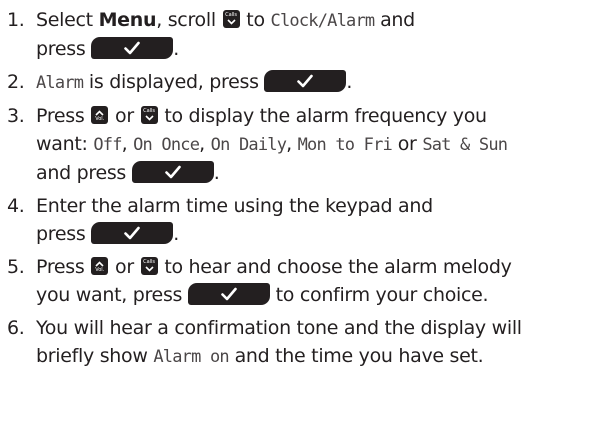  Describe the element at coordinates (174, 82) in the screenshot. I see `instruction-text: is displayed, press` at that location.